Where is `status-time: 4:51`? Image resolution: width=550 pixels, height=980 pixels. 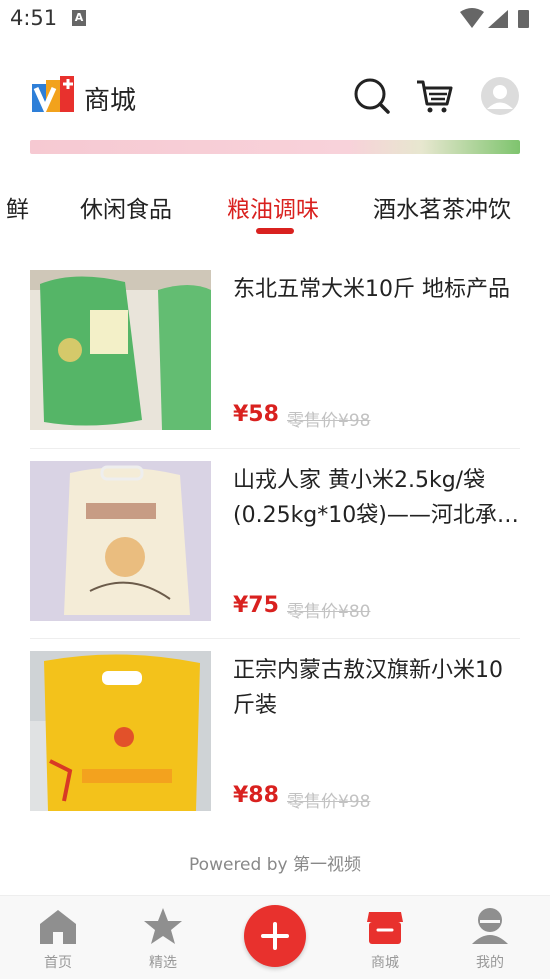 status-time: 4:51 is located at coordinates (34, 18).